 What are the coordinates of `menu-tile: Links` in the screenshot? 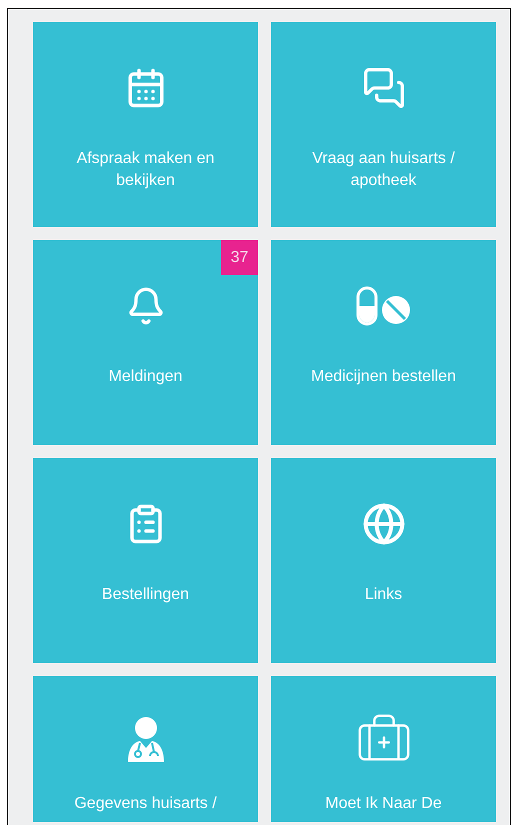 It's located at (383, 560).